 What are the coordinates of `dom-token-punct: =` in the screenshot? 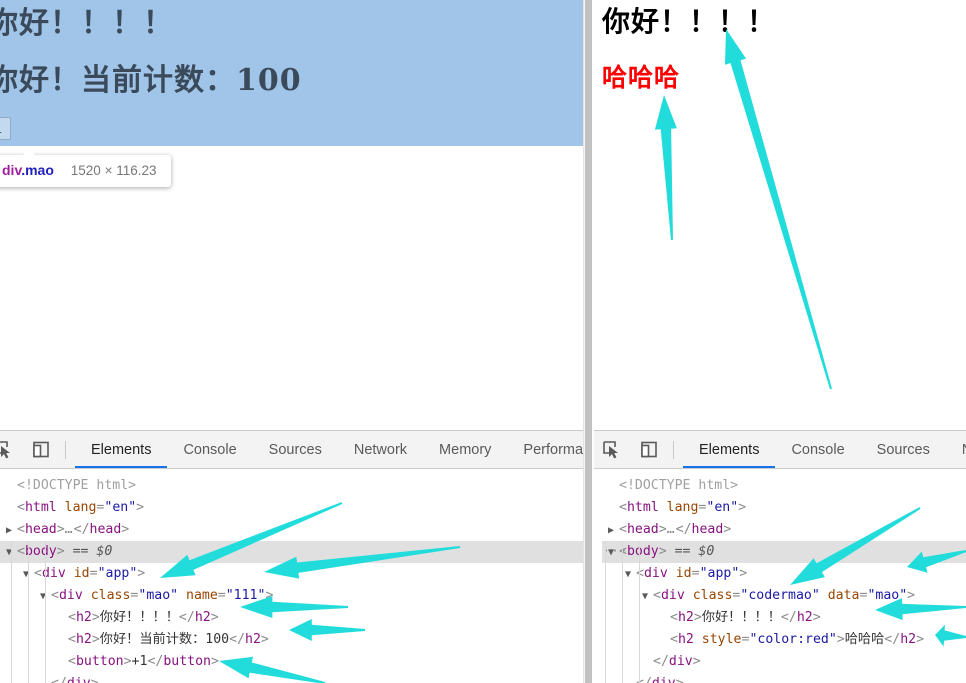 It's located at (695, 573).